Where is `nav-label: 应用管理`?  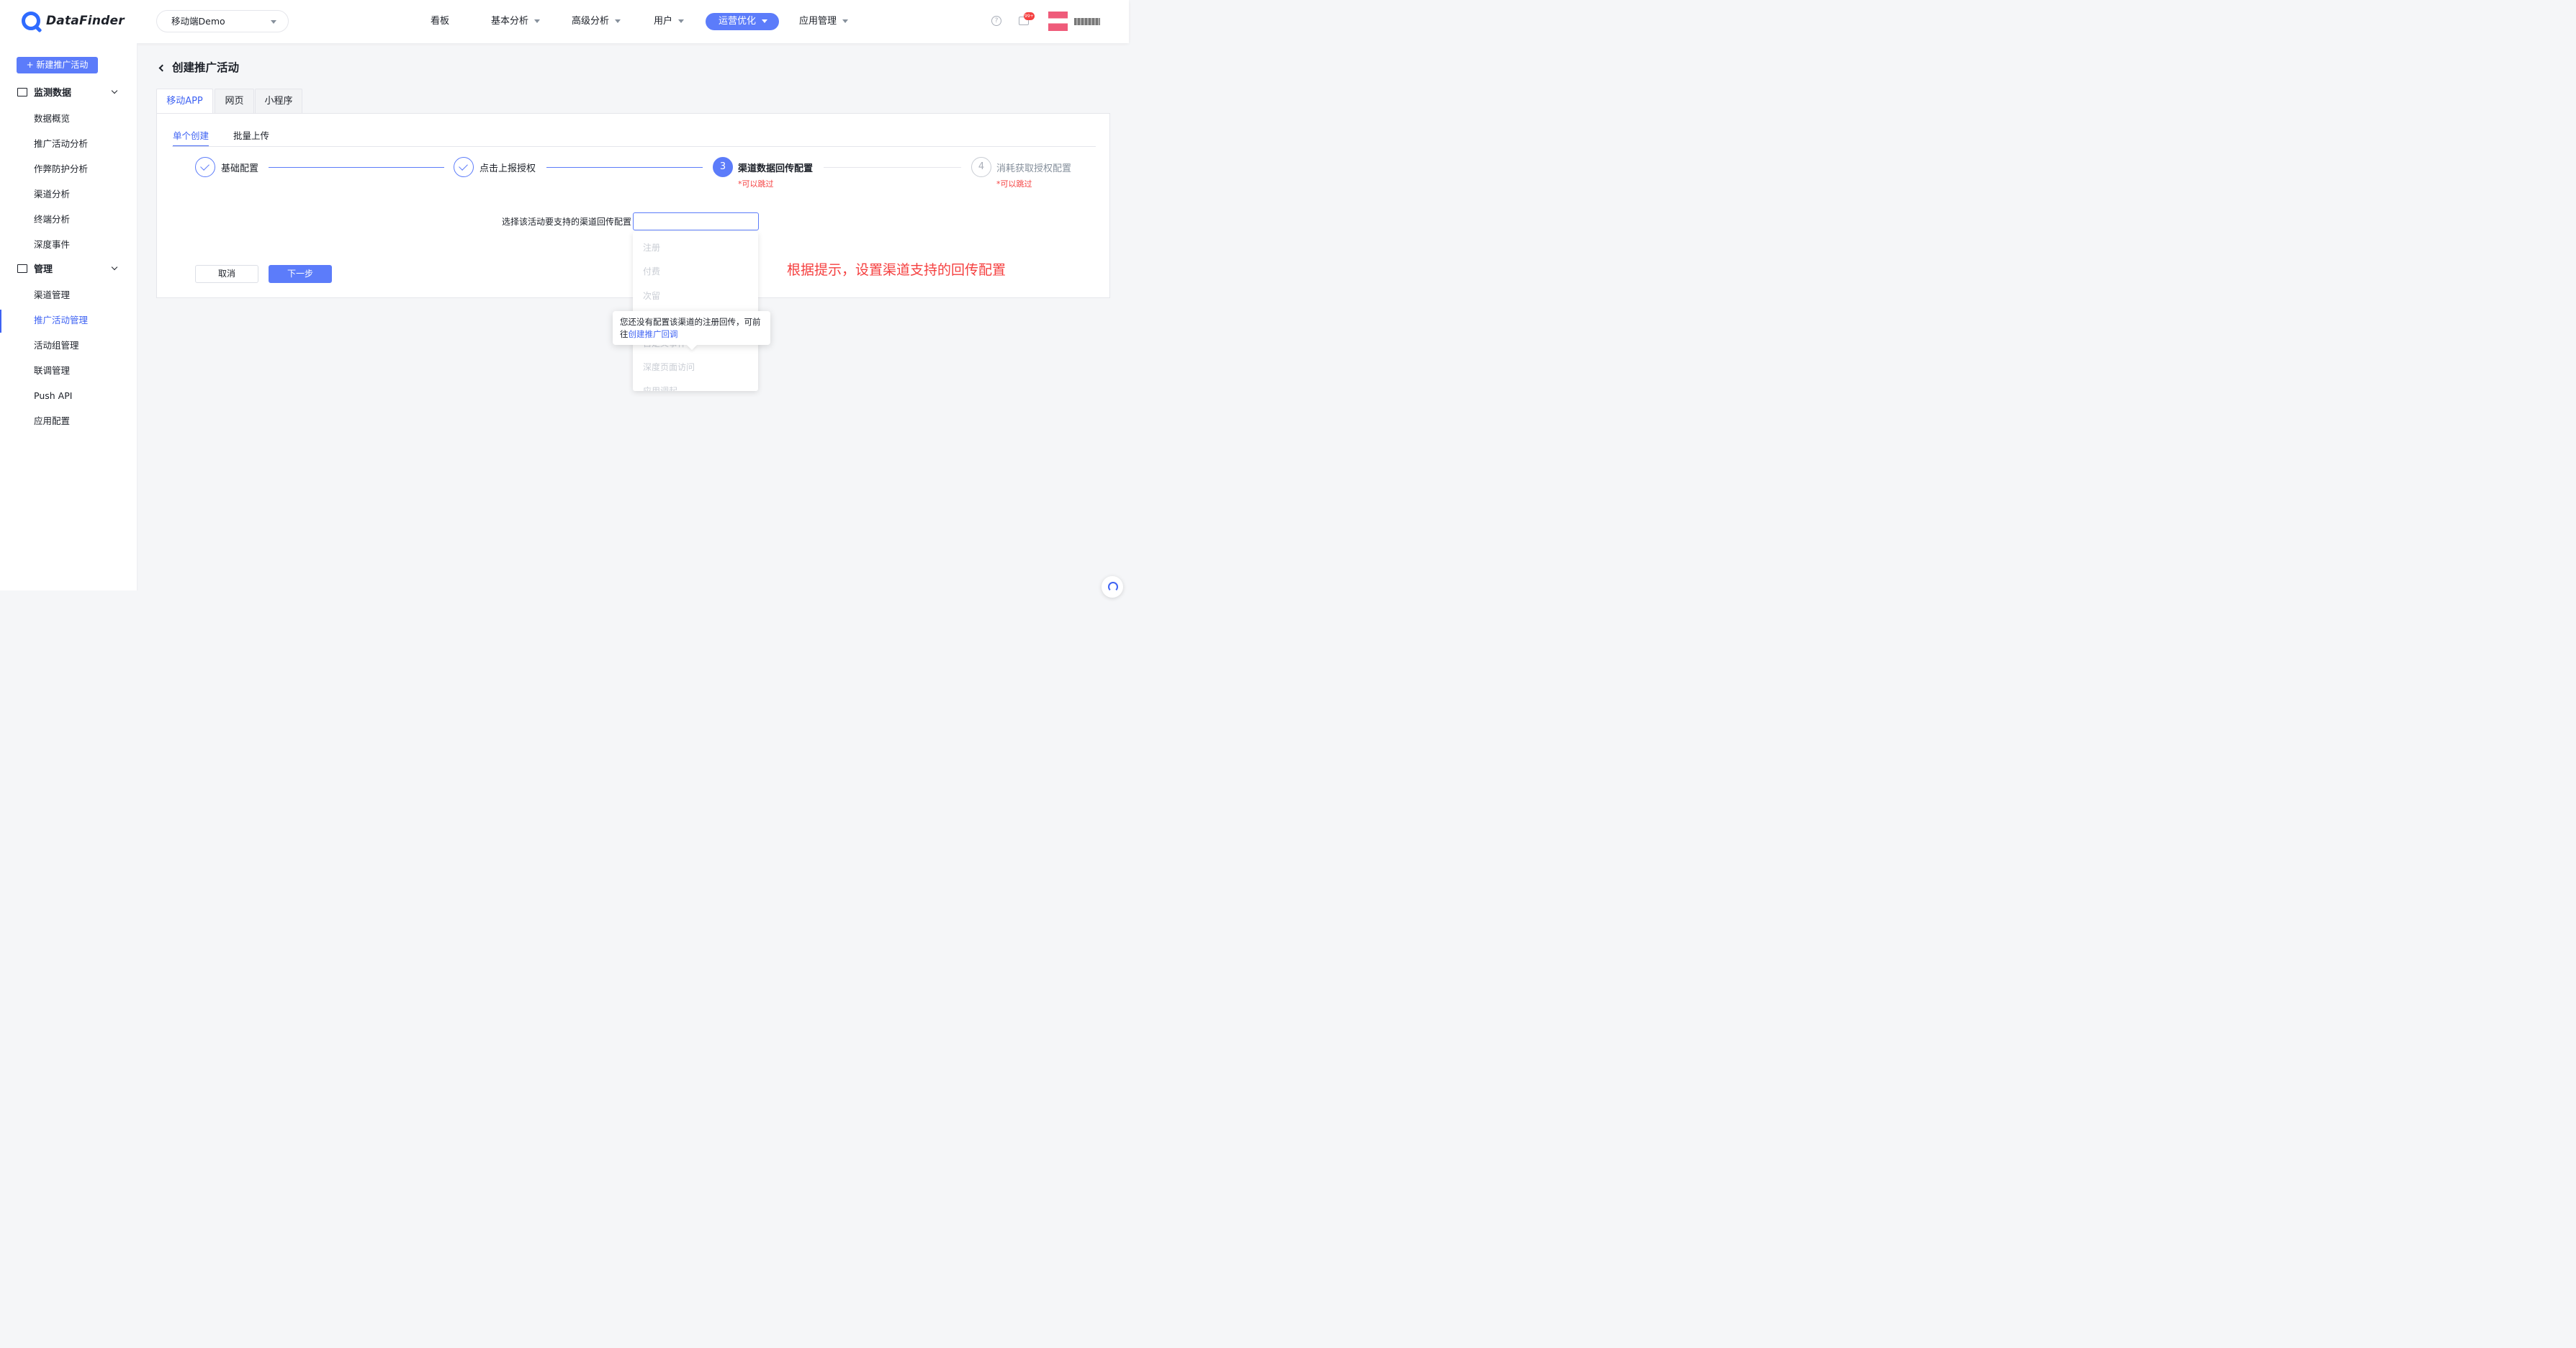
nav-label: 应用管理 is located at coordinates (818, 21).